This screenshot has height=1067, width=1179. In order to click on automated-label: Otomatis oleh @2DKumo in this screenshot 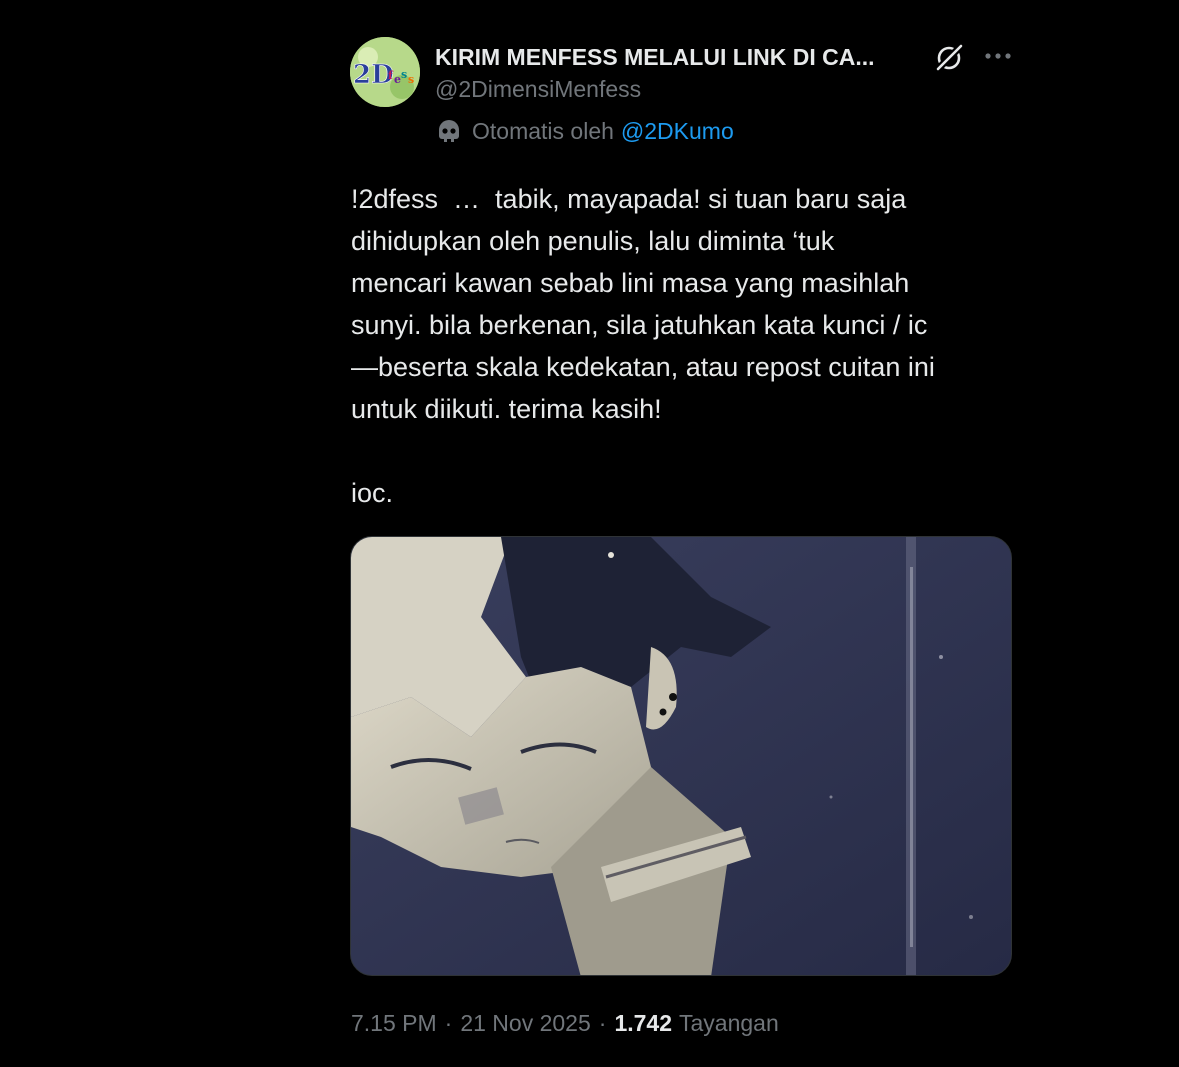, I will do `click(585, 131)`.